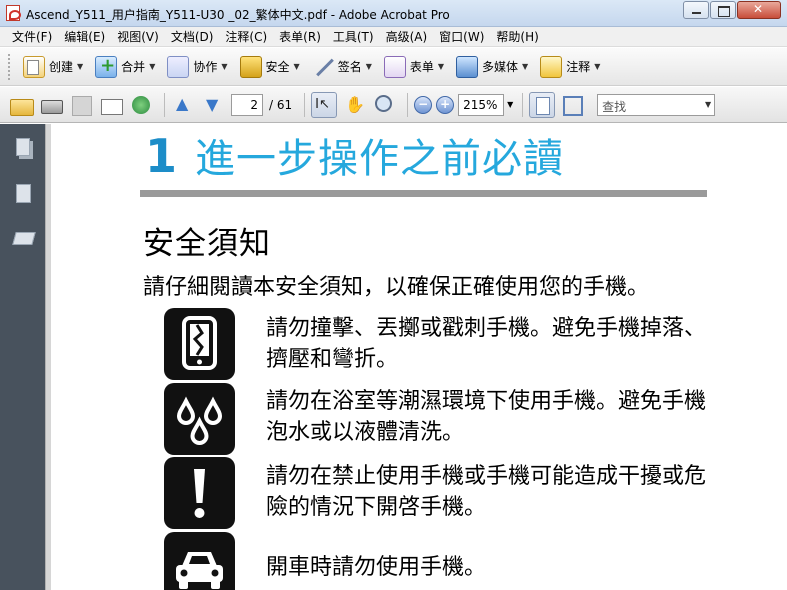 Image resolution: width=787 pixels, height=590 pixels. I want to click on secure-label: 安全, so click(277, 67).